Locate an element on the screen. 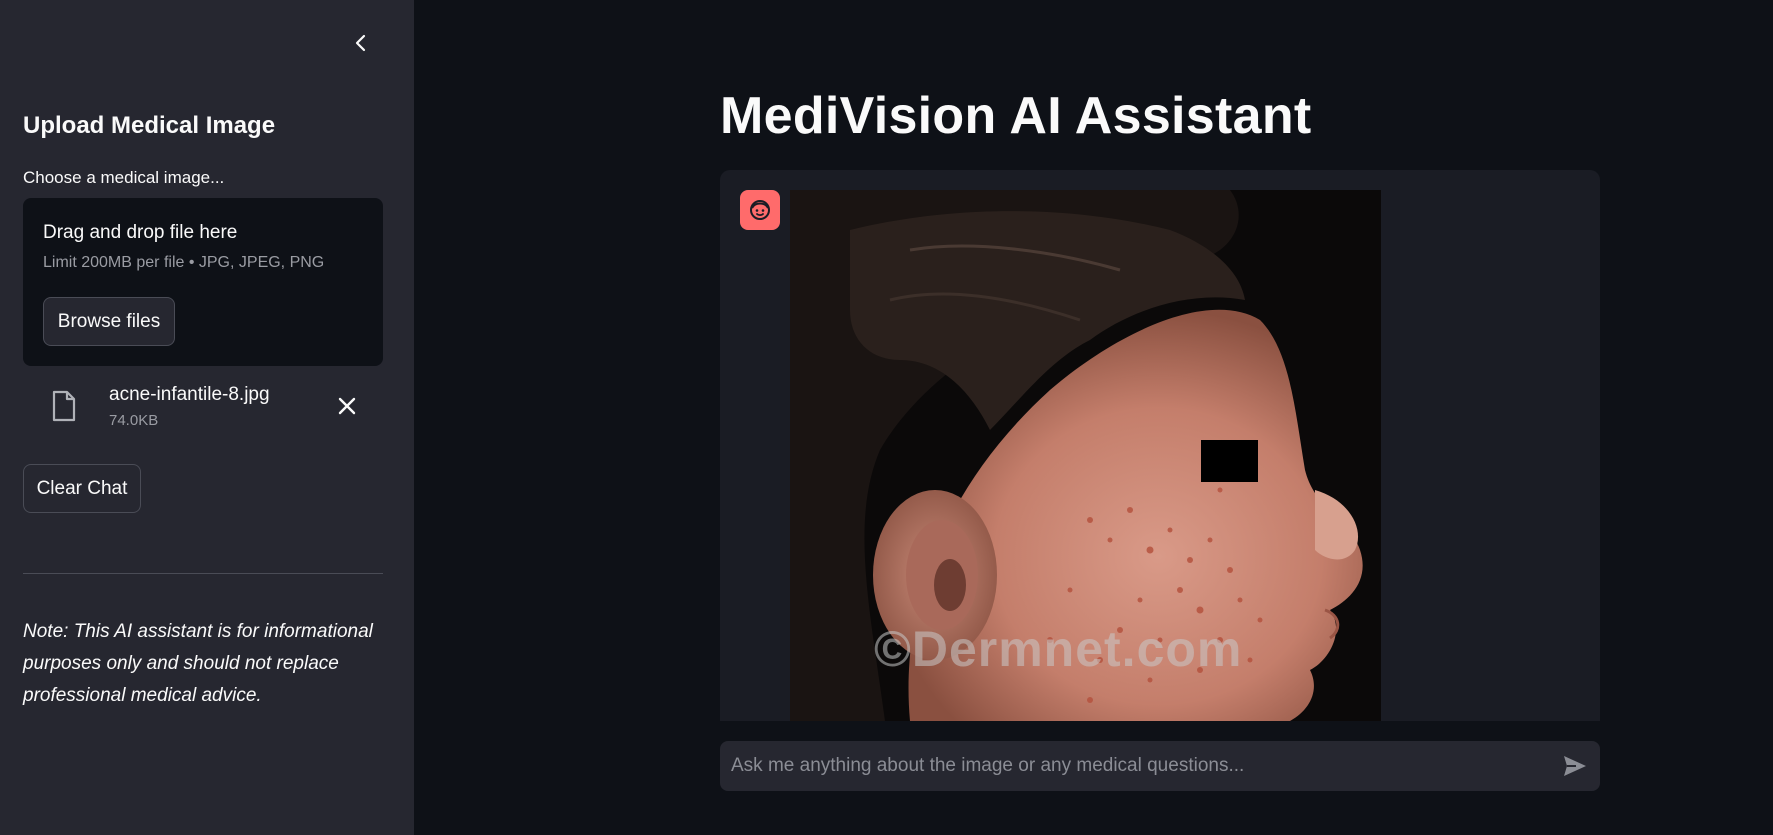 This screenshot has width=1773, height=835. dropzone-title: Drag and drop file here is located at coordinates (140, 232).